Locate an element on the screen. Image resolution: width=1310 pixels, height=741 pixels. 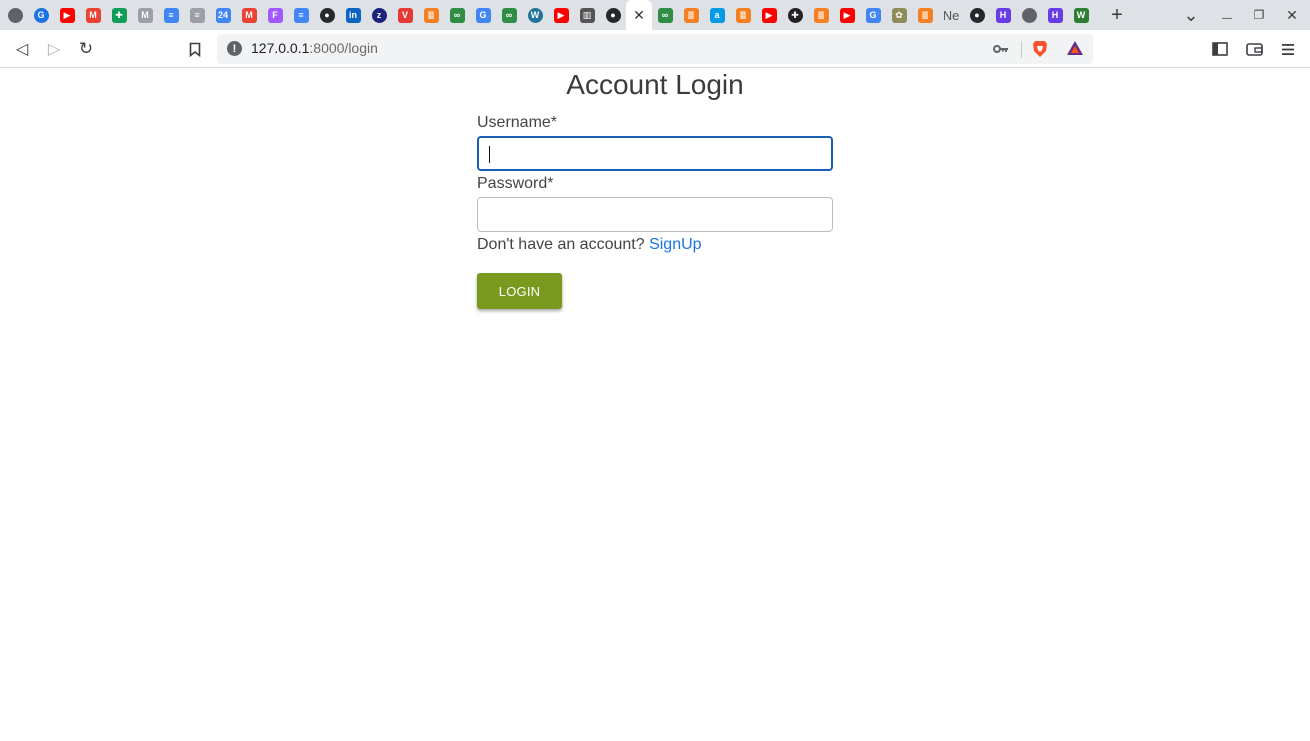
figma-icon: F is located at coordinates (275, 15).